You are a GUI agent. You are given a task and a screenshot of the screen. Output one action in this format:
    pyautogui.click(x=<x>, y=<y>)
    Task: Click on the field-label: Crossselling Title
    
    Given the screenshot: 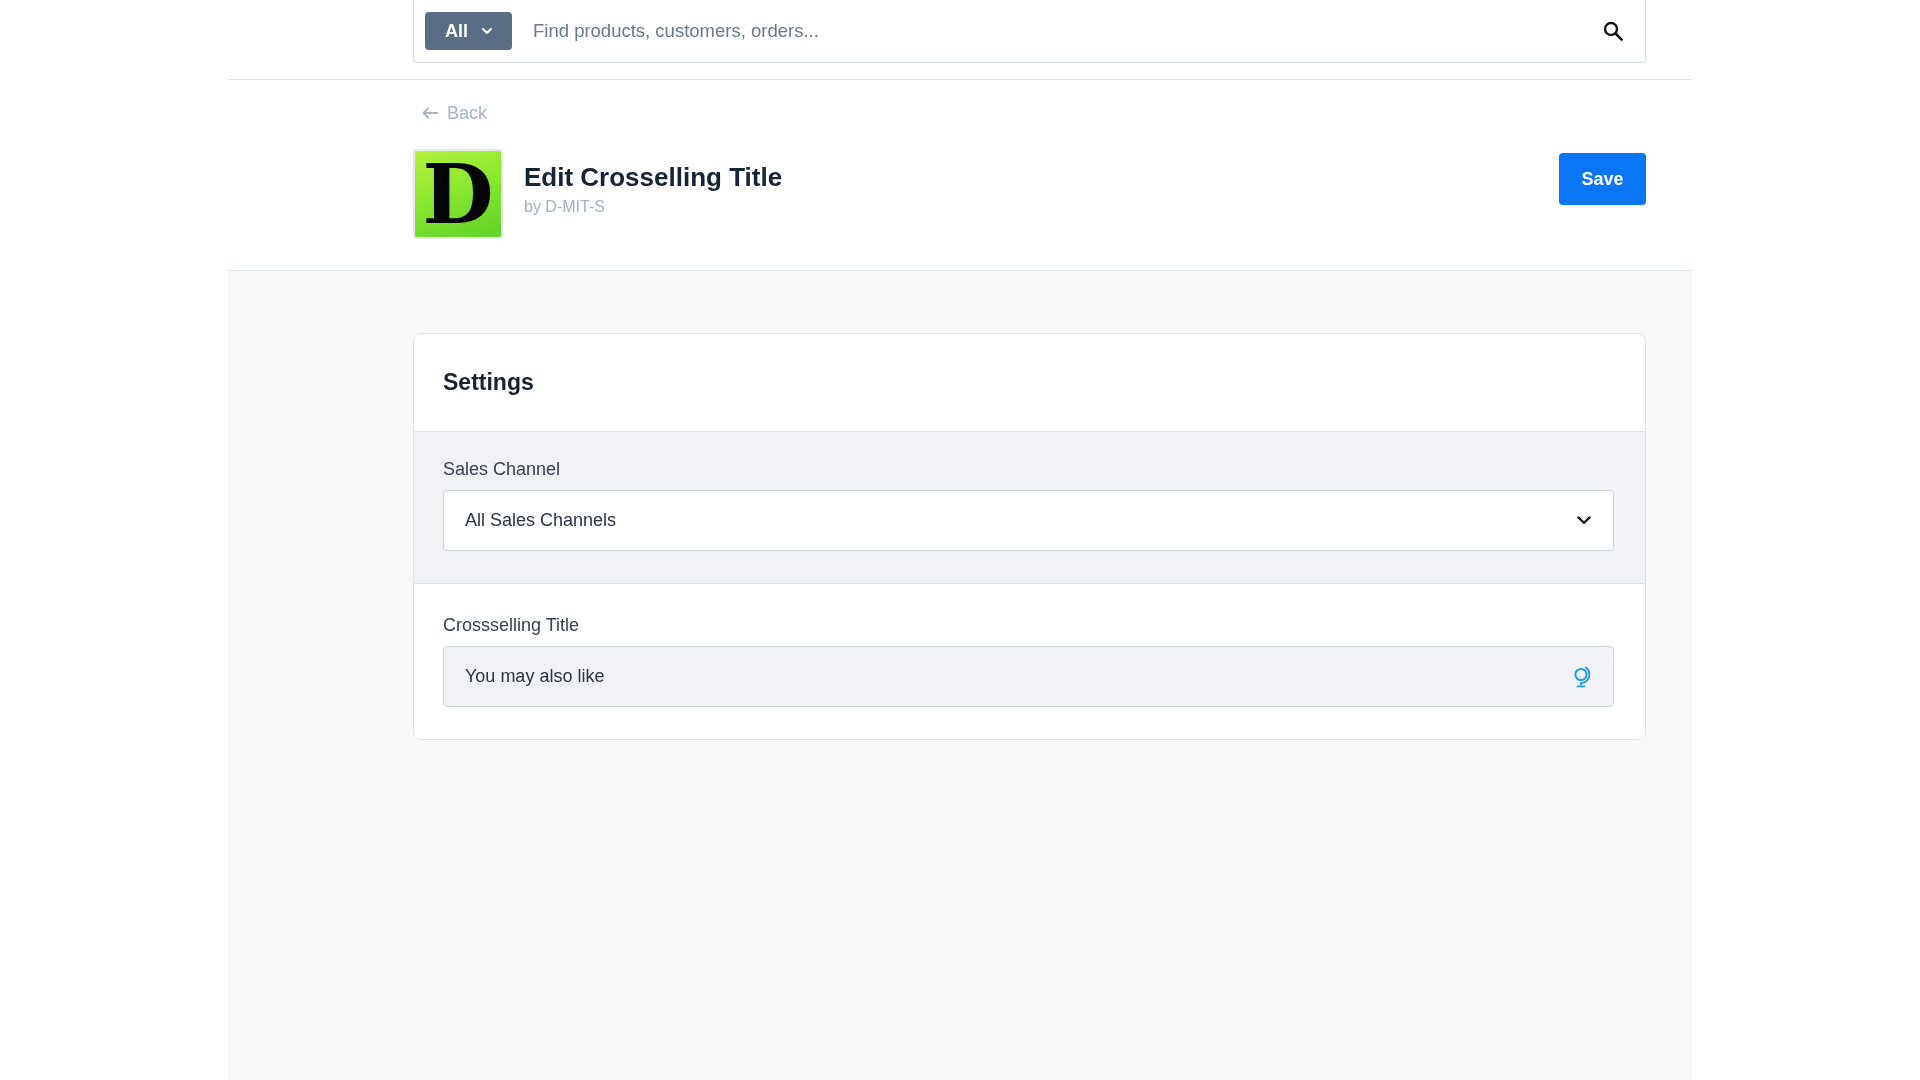 What is the action you would take?
    pyautogui.click(x=511, y=625)
    